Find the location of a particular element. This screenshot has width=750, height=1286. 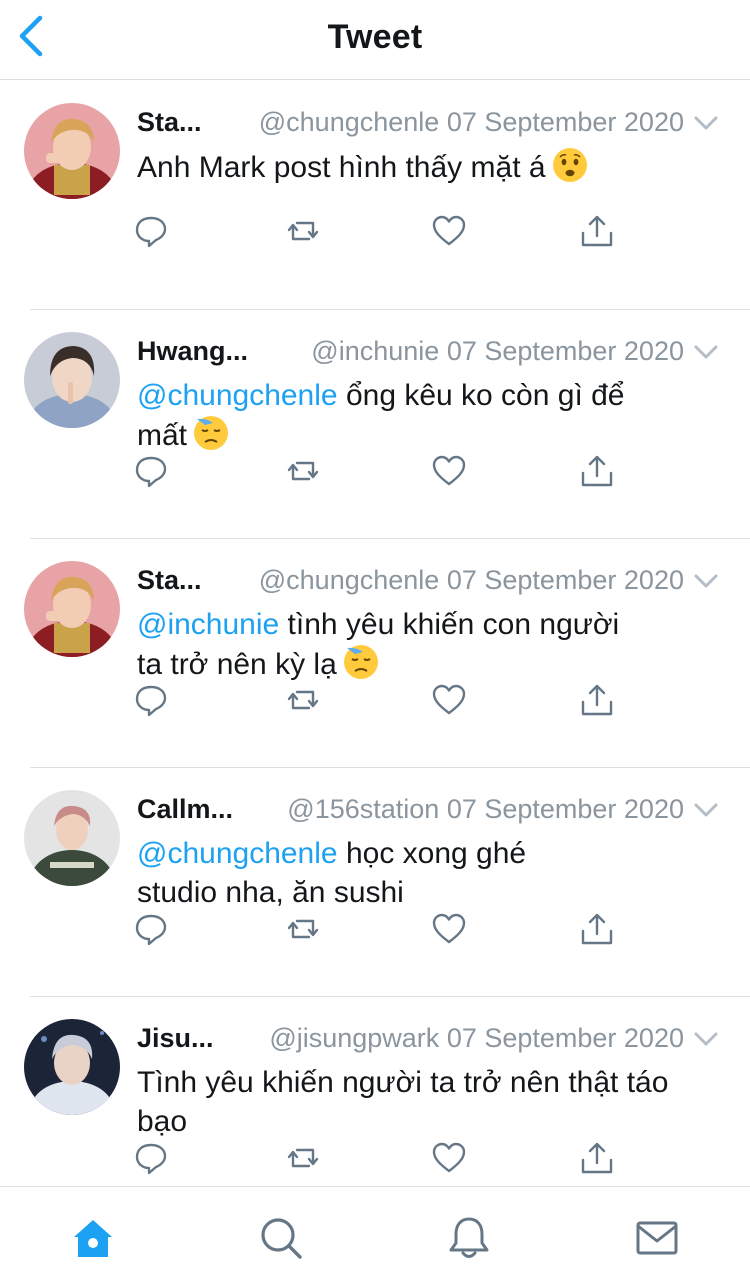

mention-link: @inchunie is located at coordinates (208, 624).